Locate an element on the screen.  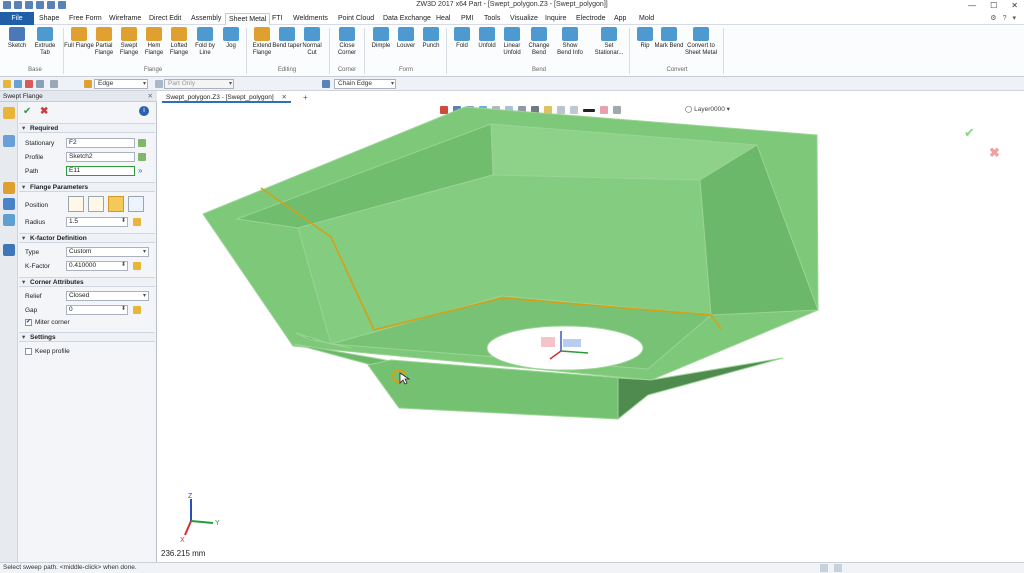
kfactor-field: 0.410000 is located at coordinates (97, 266).